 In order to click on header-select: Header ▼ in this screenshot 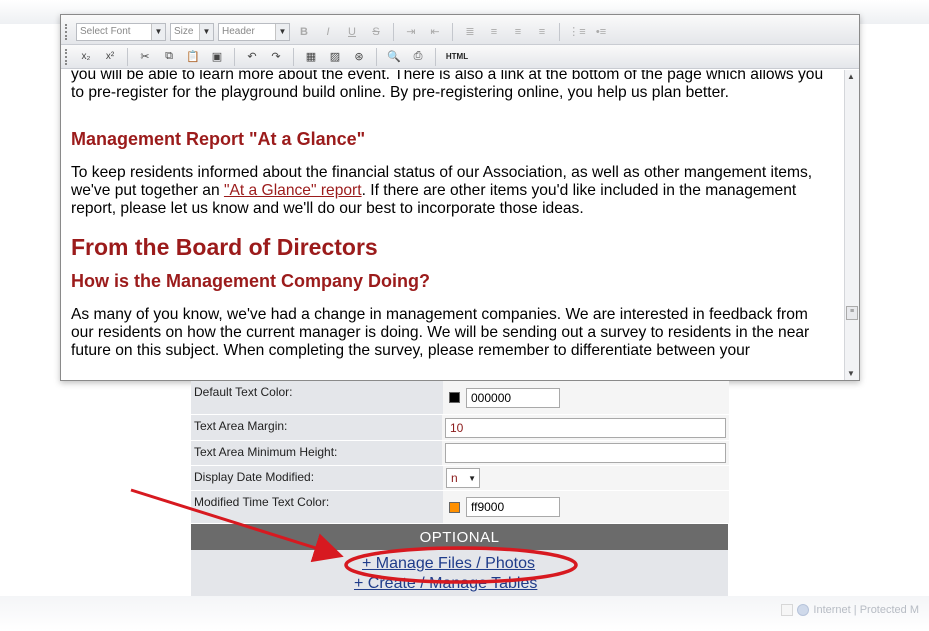, I will do `click(254, 31)`.